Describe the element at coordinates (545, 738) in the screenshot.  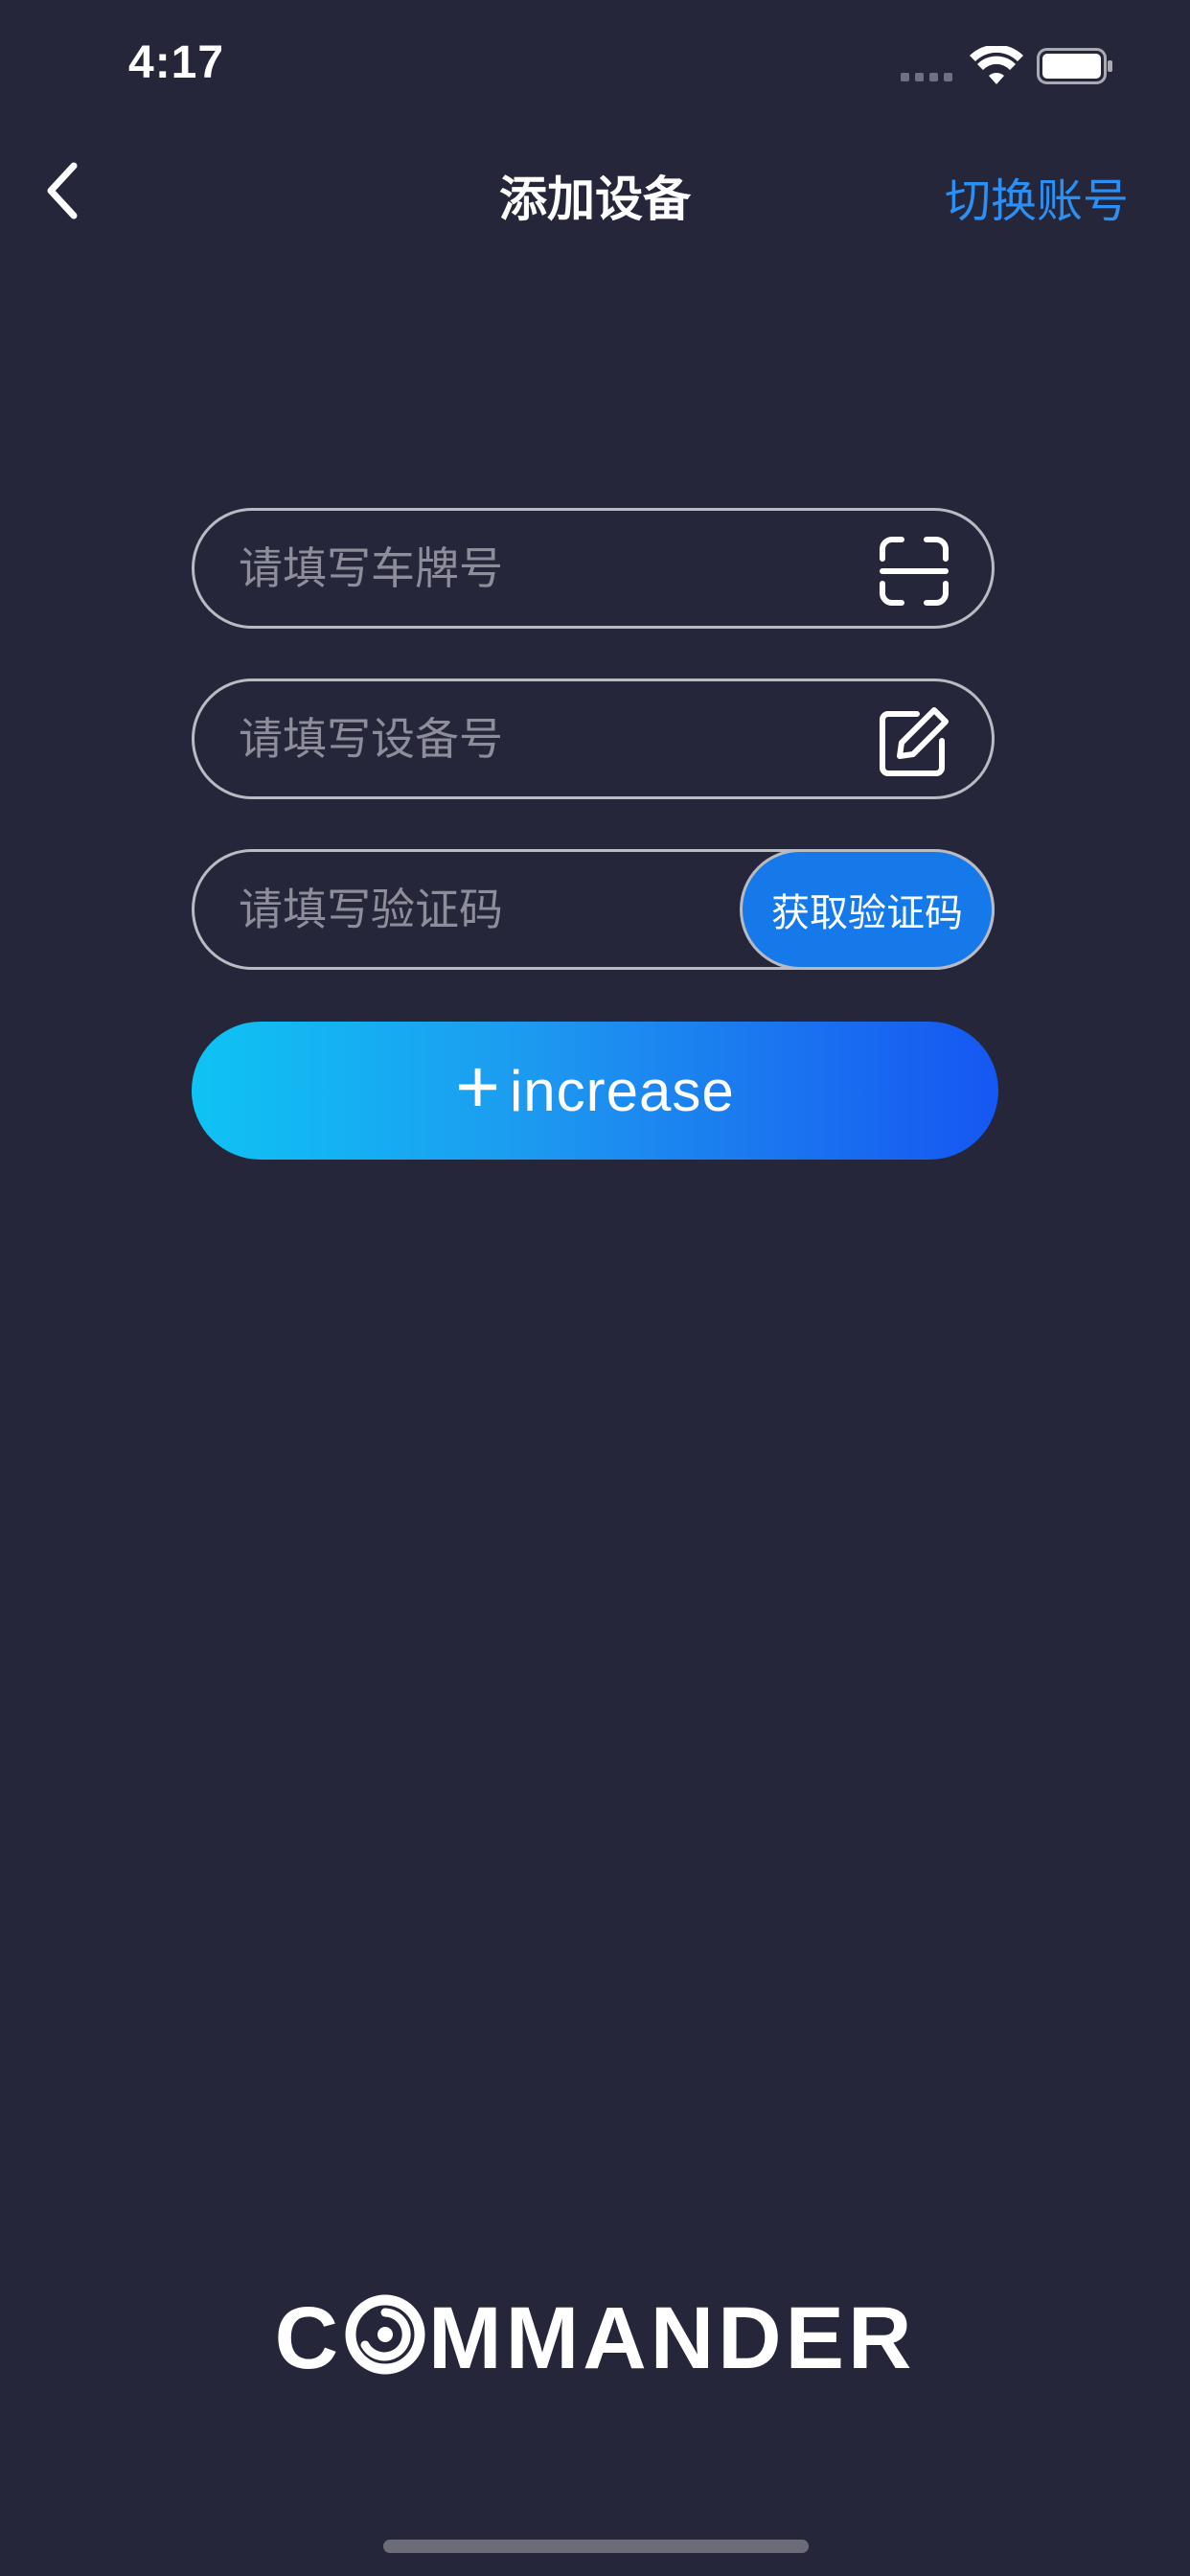
I see `device-number-input` at that location.